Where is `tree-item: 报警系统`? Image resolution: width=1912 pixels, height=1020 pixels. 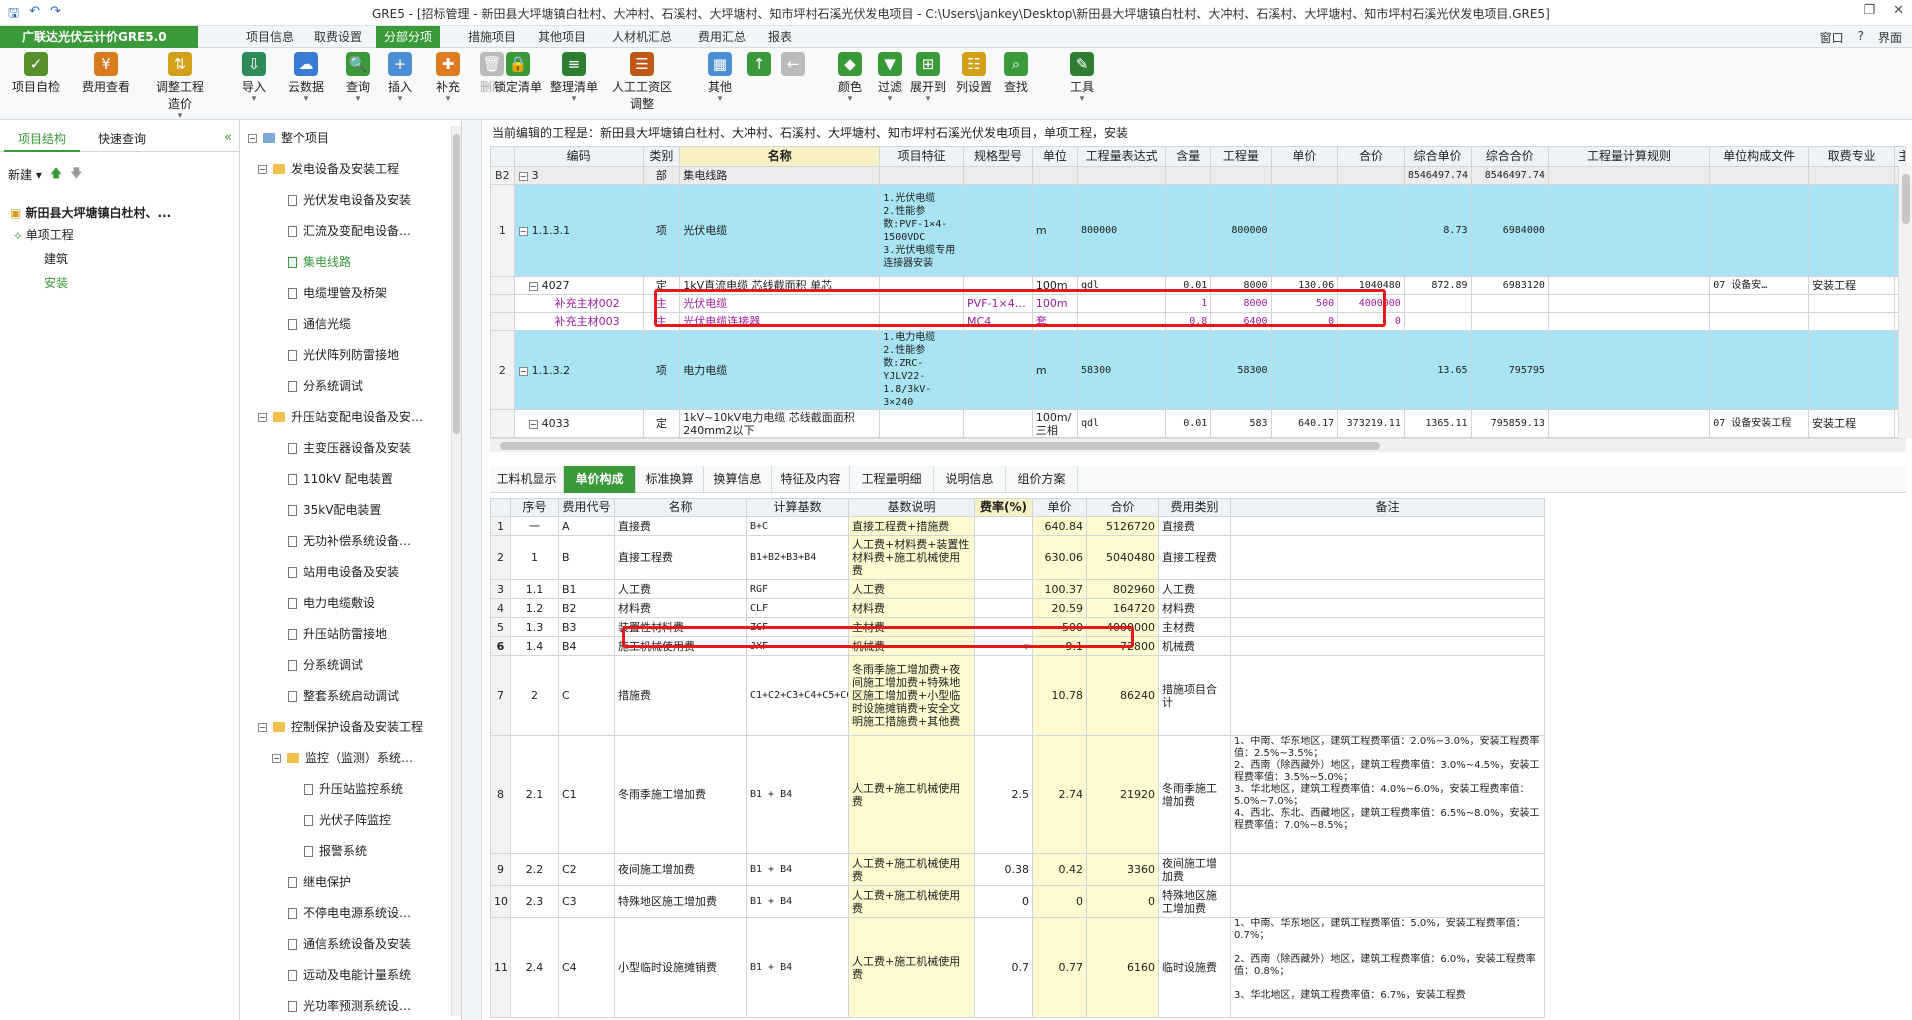 tree-item: 报警系统 is located at coordinates (327, 851).